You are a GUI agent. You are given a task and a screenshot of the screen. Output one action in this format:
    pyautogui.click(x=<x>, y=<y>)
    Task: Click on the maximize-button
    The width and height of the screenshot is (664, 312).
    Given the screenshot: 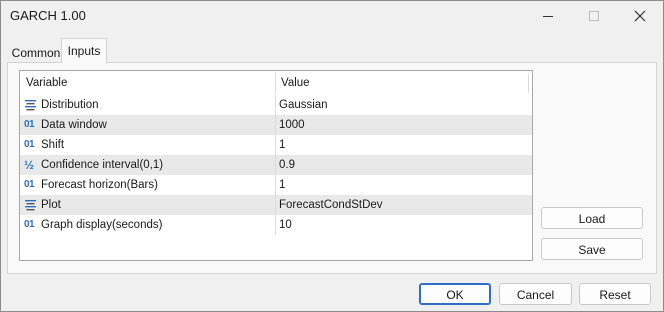 What is the action you would take?
    pyautogui.click(x=594, y=16)
    